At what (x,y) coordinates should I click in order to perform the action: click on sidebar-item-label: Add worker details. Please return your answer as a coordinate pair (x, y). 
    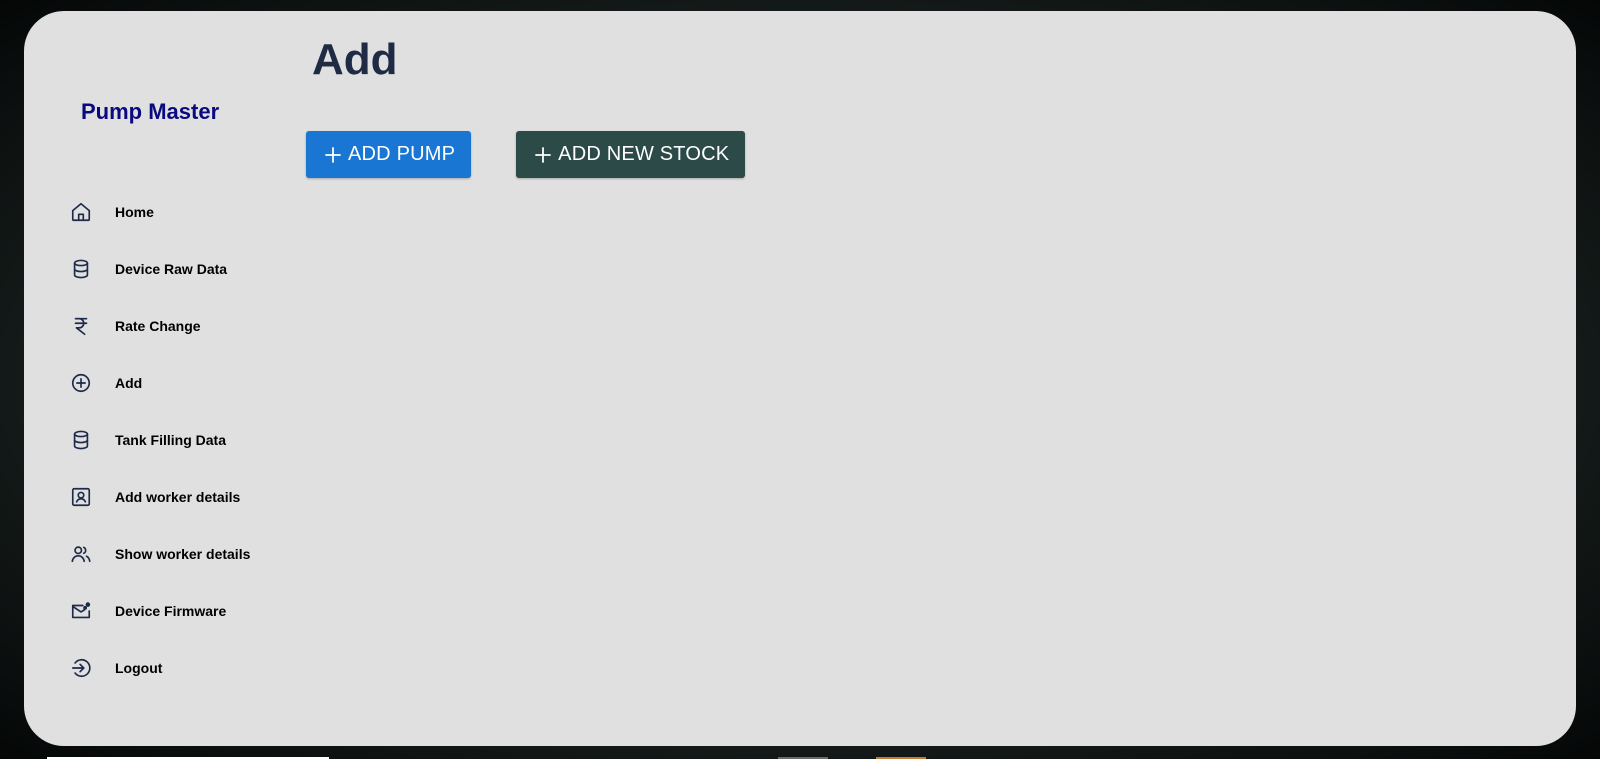
    Looking at the image, I should click on (178, 496).